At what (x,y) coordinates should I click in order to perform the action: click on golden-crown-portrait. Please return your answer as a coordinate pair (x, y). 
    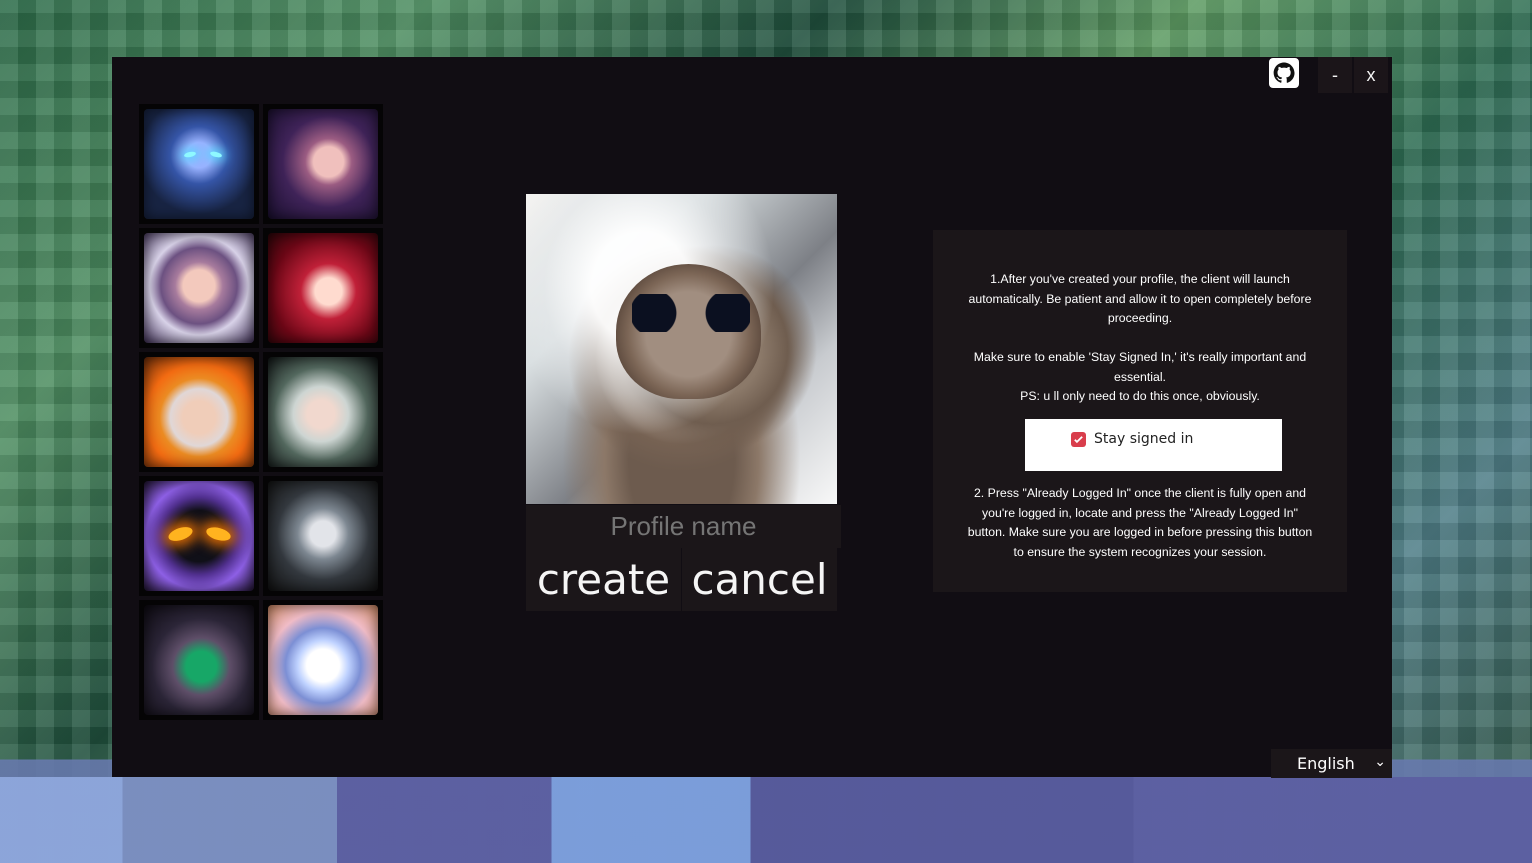
    Looking at the image, I should click on (199, 412).